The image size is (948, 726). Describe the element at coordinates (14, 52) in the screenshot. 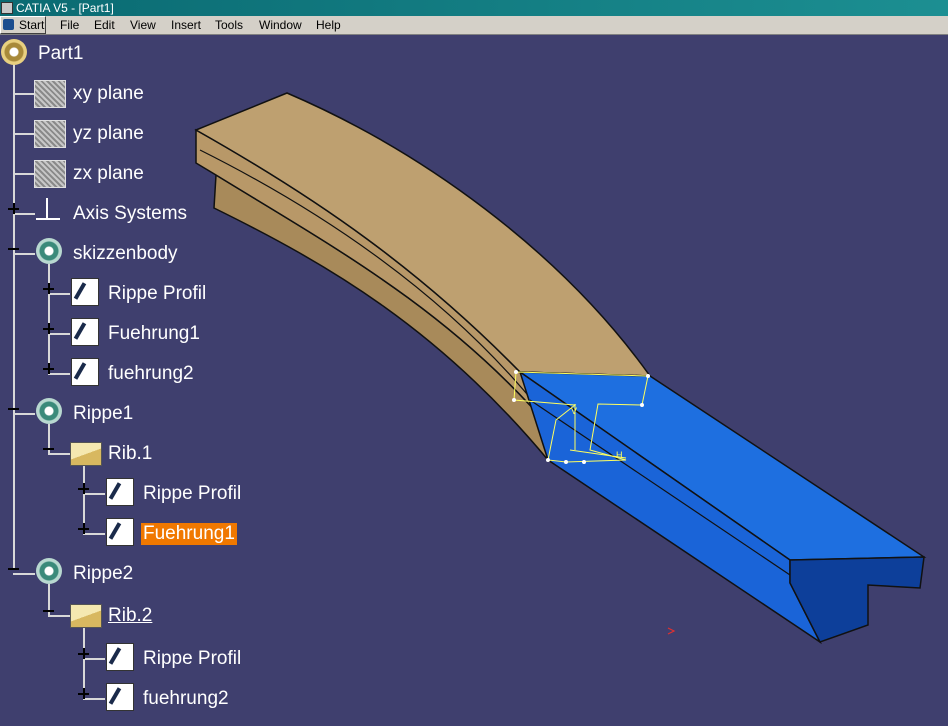

I see `part-icon` at that location.